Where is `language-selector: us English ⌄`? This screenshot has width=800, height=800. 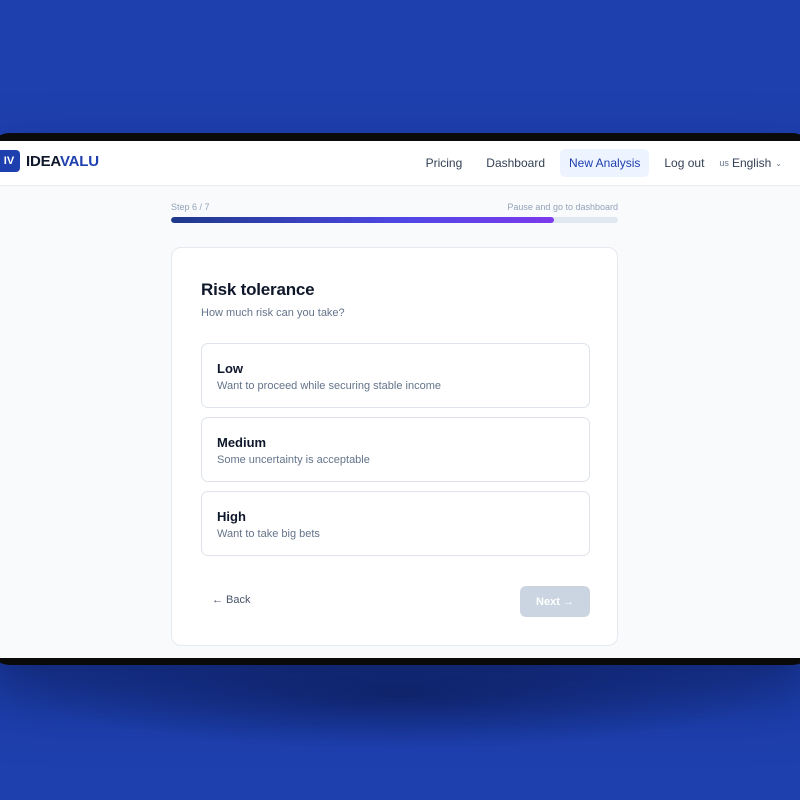 language-selector: us English ⌄ is located at coordinates (750, 163).